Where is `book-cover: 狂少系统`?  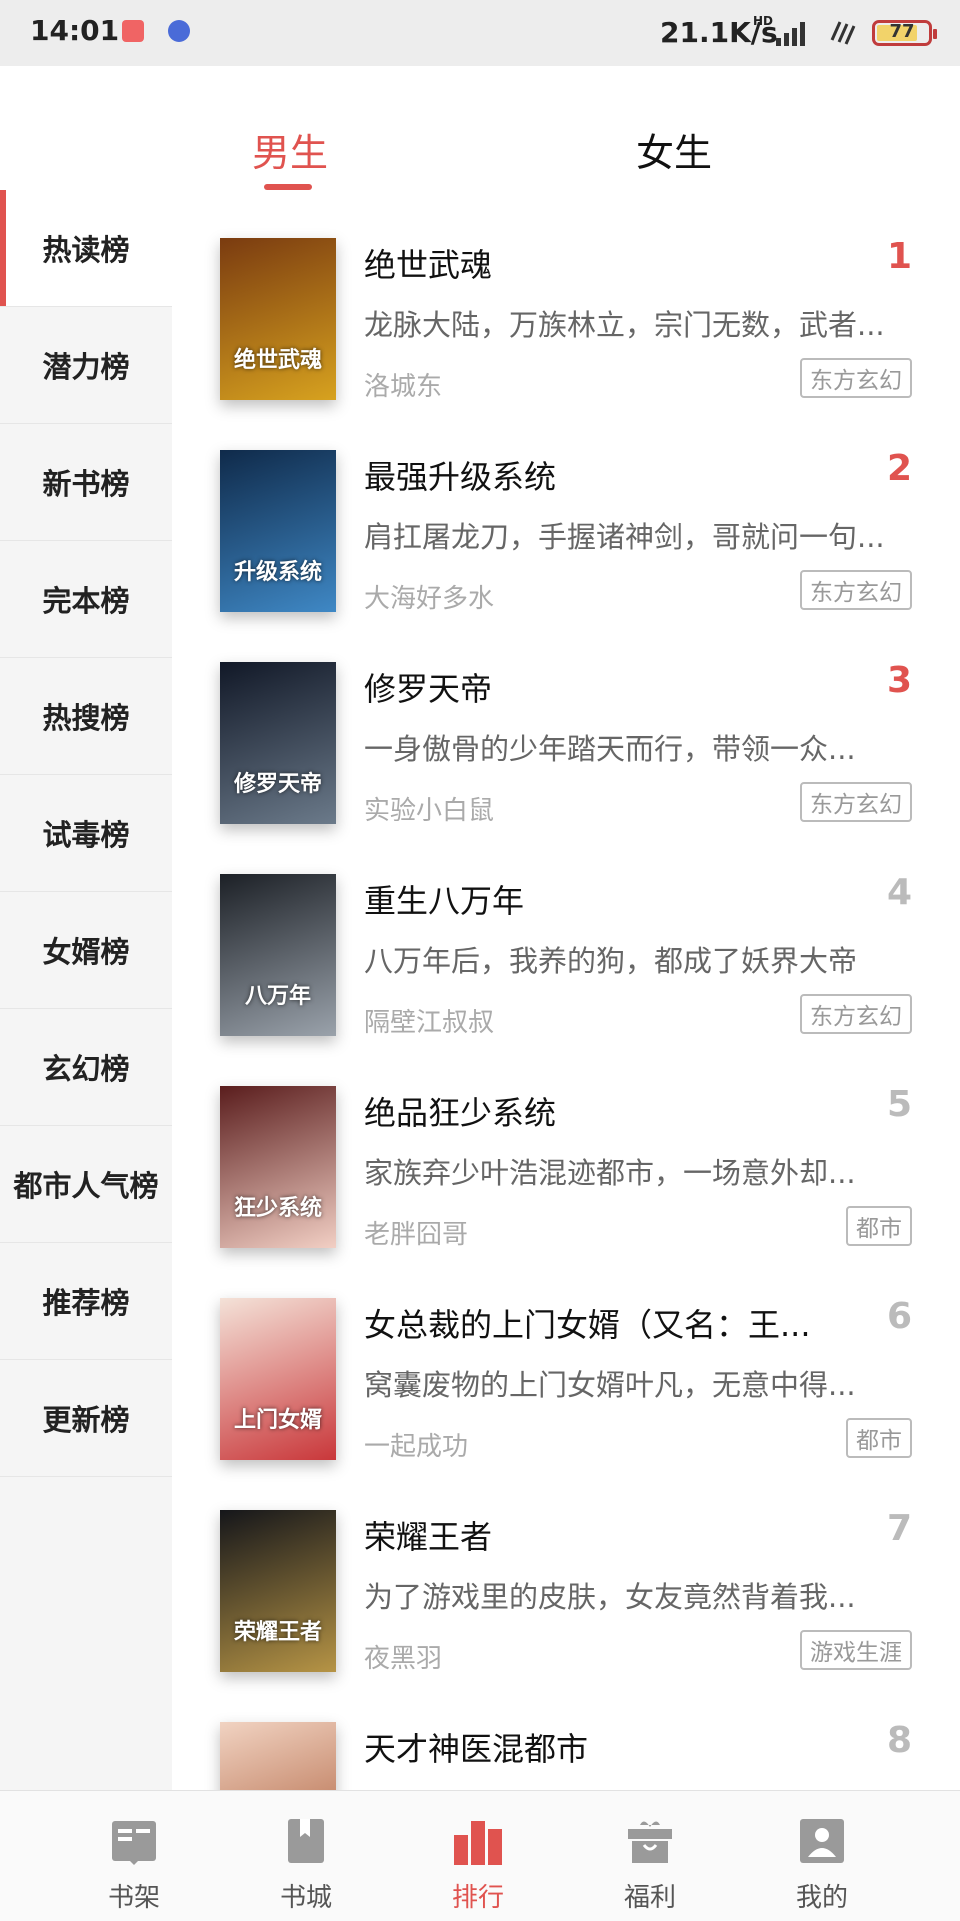
book-cover: 狂少系统 is located at coordinates (278, 1167).